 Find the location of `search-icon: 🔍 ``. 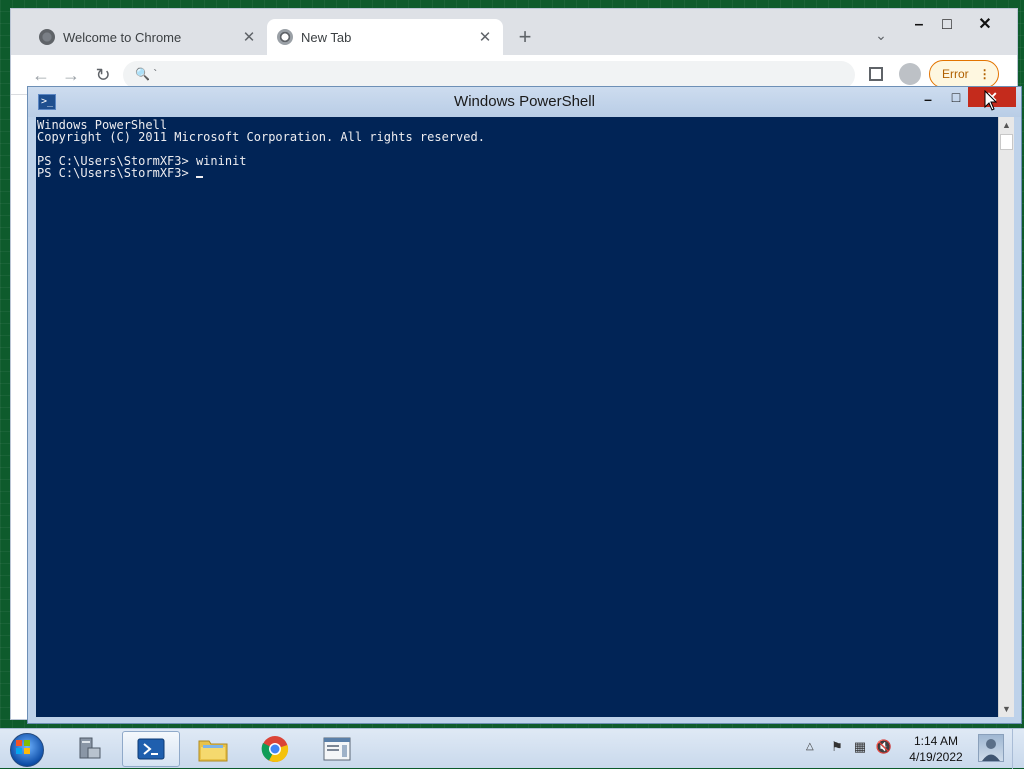

search-icon: 🔍 ` is located at coordinates (146, 74).